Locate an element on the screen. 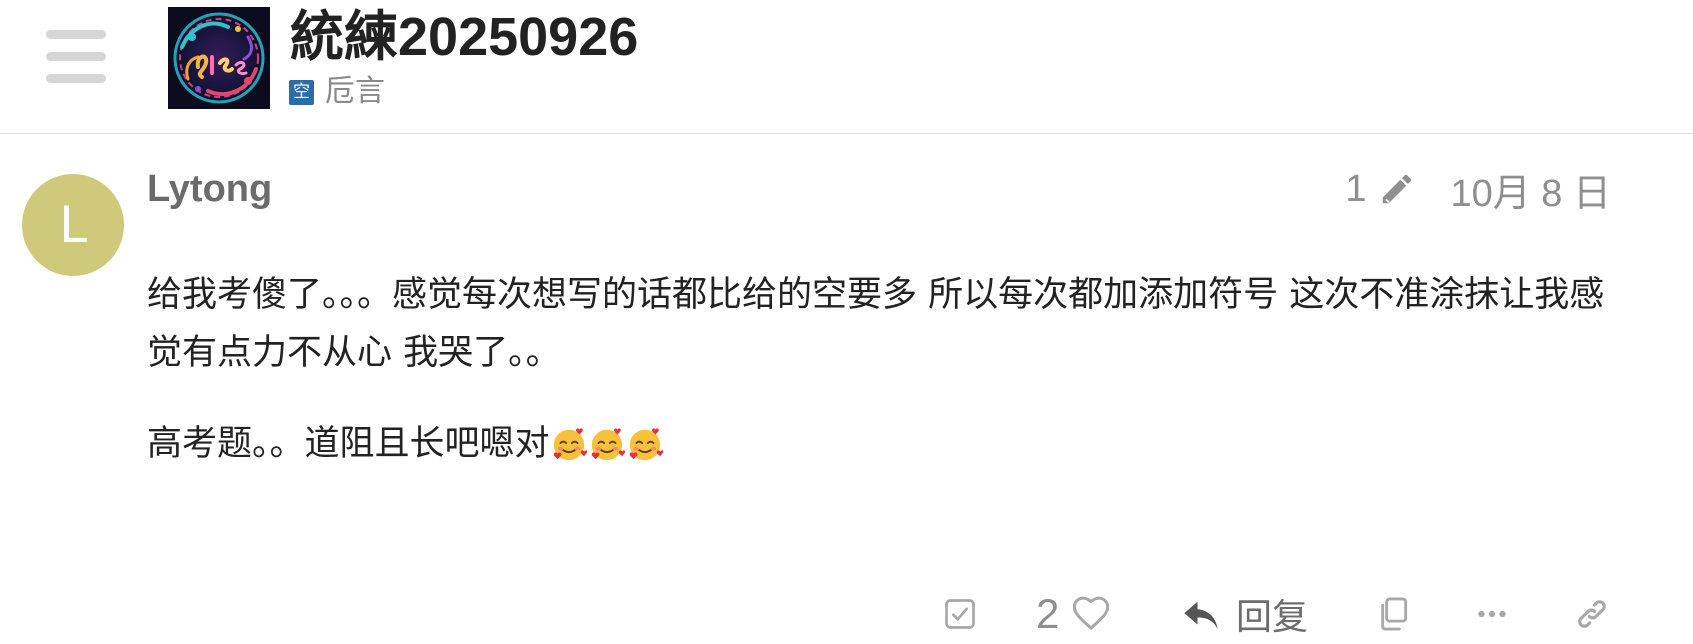 The height and width of the screenshot is (644, 1693). post-paragraph: 高考题。。道阻且长吧嗯对 is located at coordinates (884, 448).